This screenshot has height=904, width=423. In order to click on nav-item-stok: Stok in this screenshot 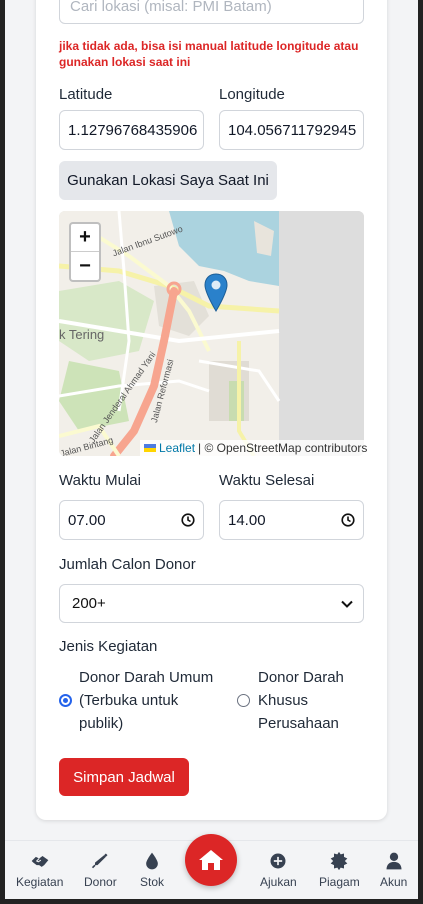, I will do `click(152, 870)`.